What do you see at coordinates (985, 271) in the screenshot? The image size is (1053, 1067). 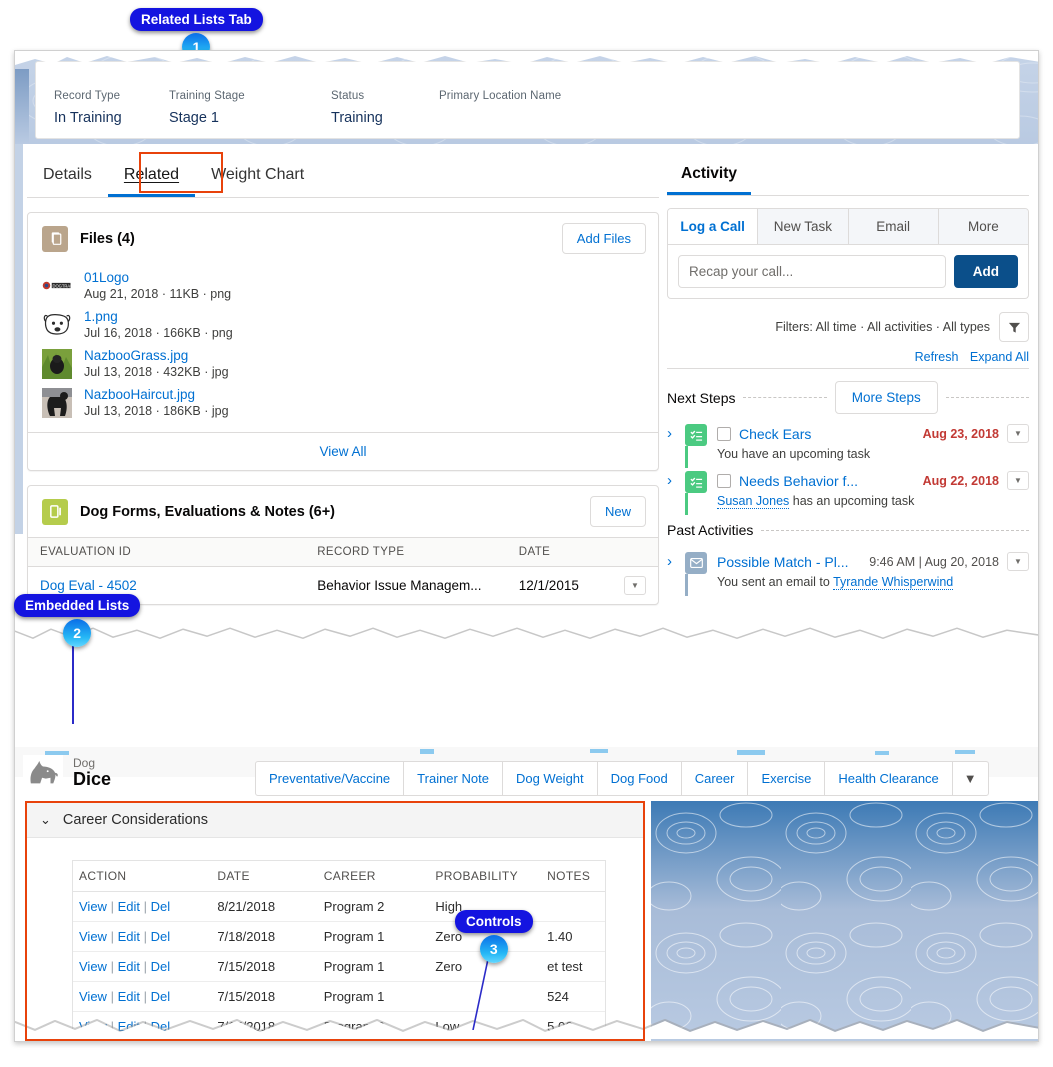 I see `add-call-button: Add` at bounding box center [985, 271].